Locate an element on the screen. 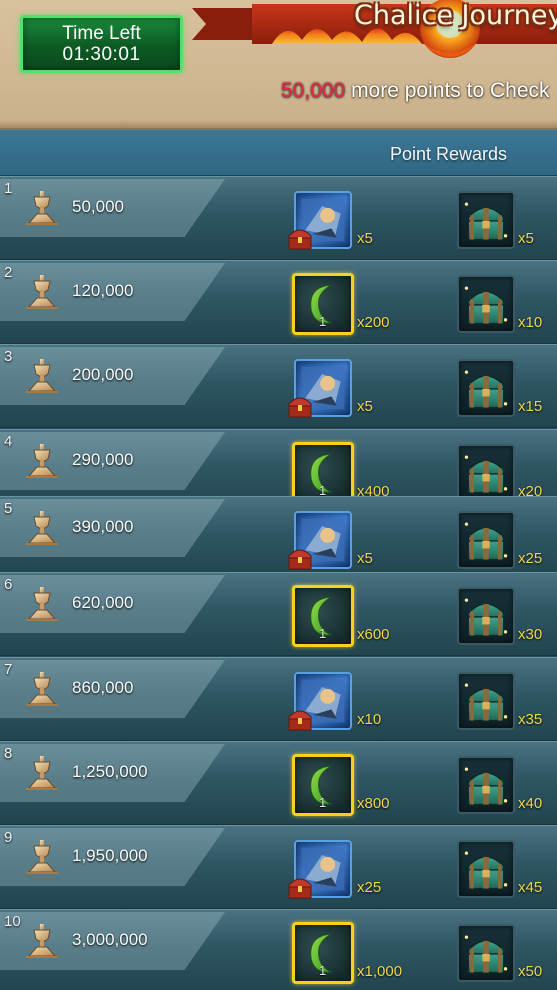 The image size is (557, 990). time-left-panel: Time Left 01:30:01 is located at coordinates (101, 44).